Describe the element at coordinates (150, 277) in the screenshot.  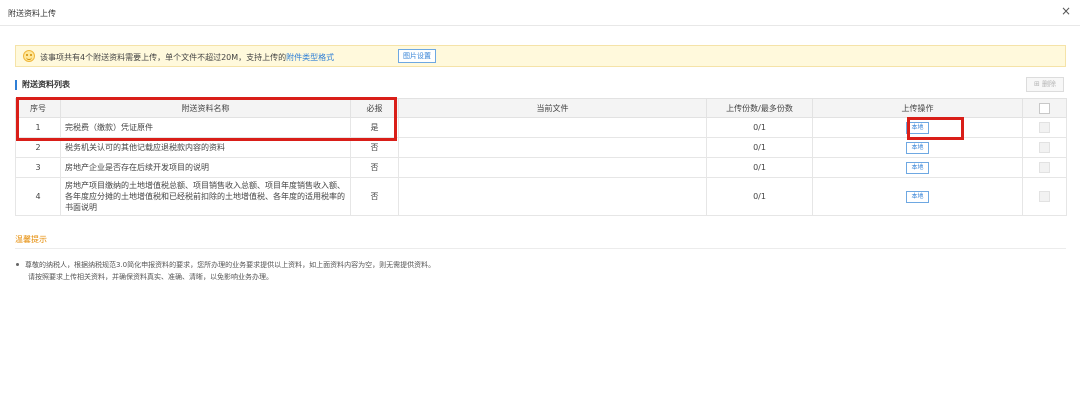
I see `tips-line-2: 请按照要求上传相关资料，并确保资料真实、准确、清晰，以免影响业务办理。` at that location.